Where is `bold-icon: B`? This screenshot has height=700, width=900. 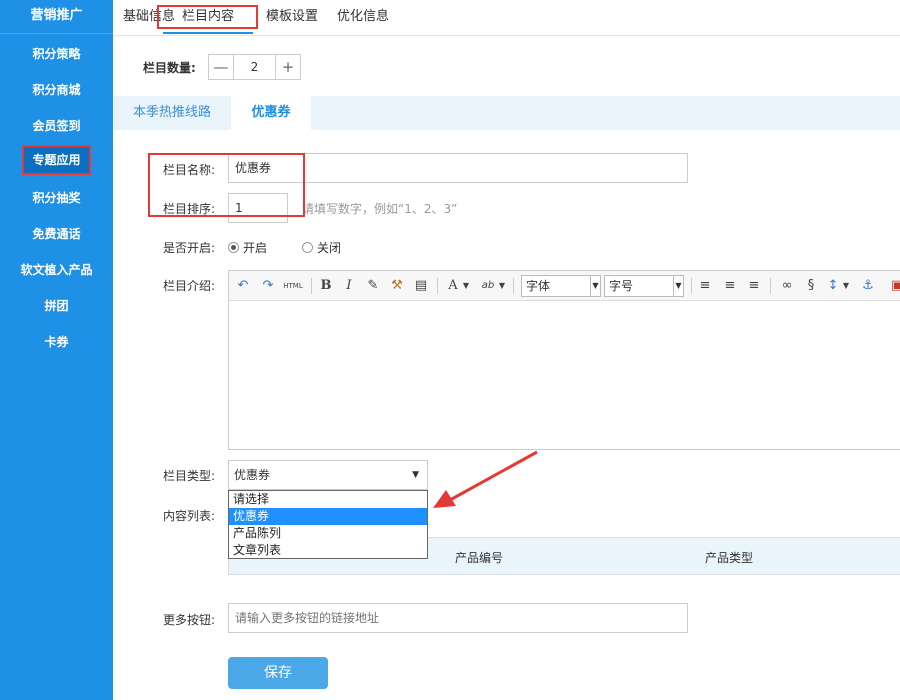 bold-icon: B is located at coordinates (326, 286).